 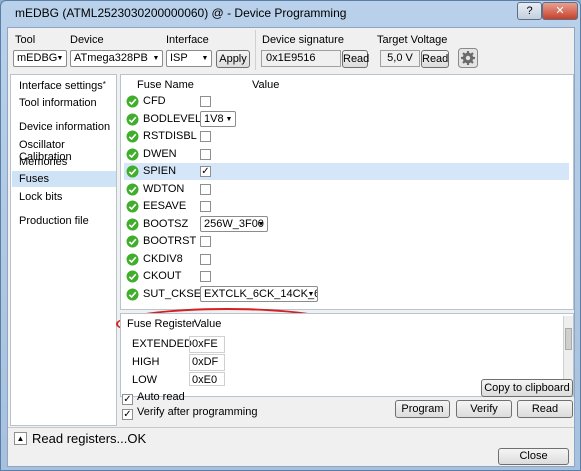 I want to click on sidebar-item-memories: Memories, so click(x=43, y=162).